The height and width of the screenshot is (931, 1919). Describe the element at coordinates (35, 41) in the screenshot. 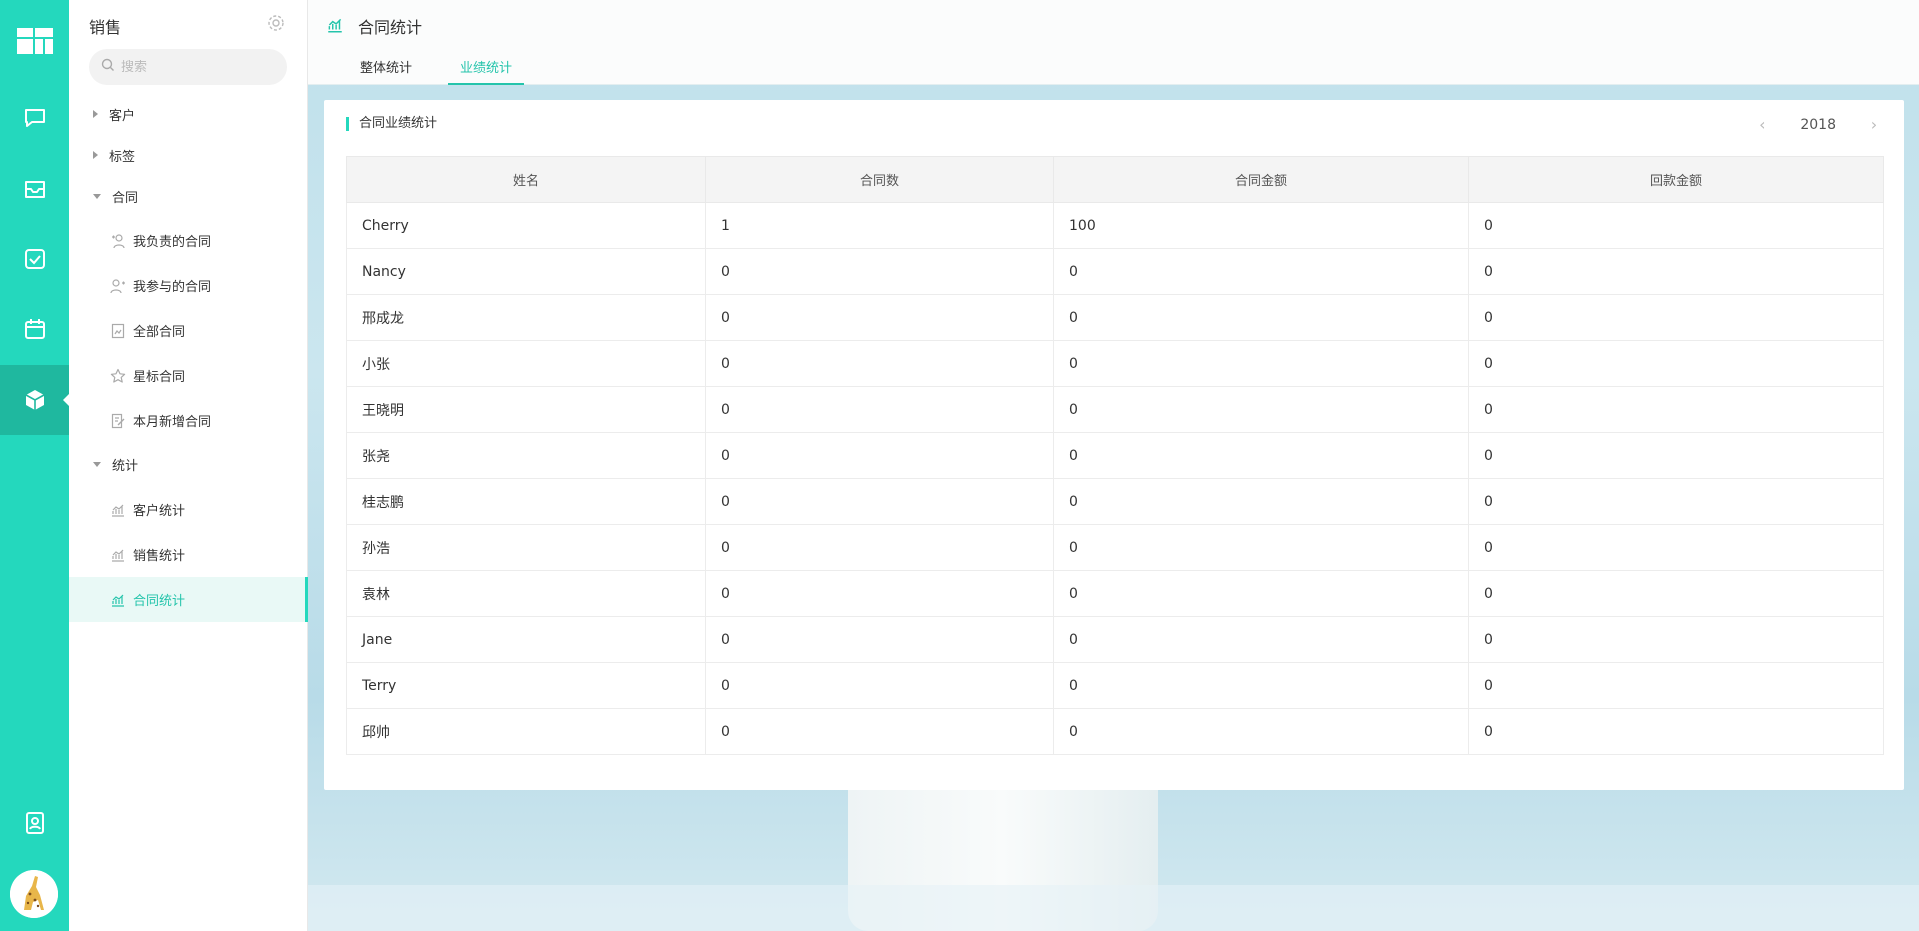

I see `logo-icon` at that location.